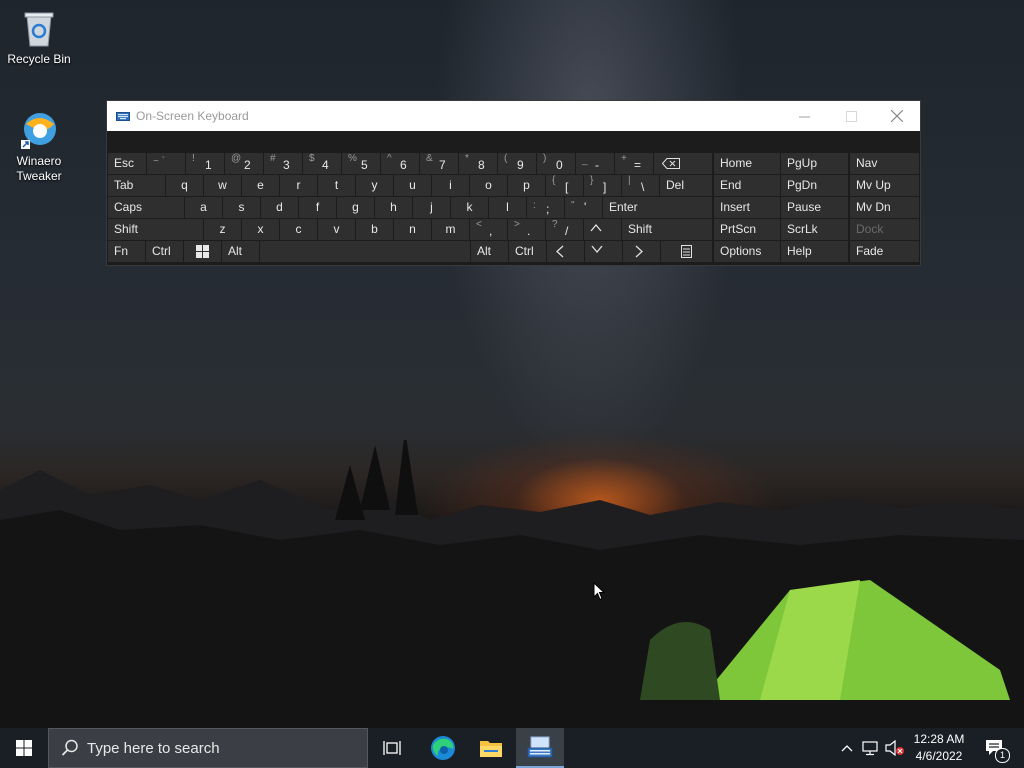 The image size is (1024, 768). Describe the element at coordinates (814, 251) in the screenshot. I see `key-help: Help` at that location.